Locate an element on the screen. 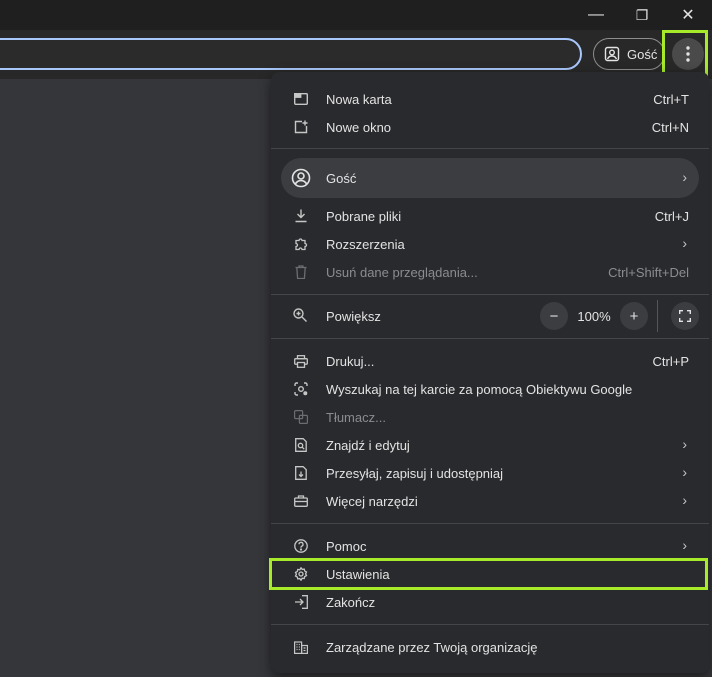 Image resolution: width=712 pixels, height=677 pixels. fullscreen-icon is located at coordinates (685, 316).